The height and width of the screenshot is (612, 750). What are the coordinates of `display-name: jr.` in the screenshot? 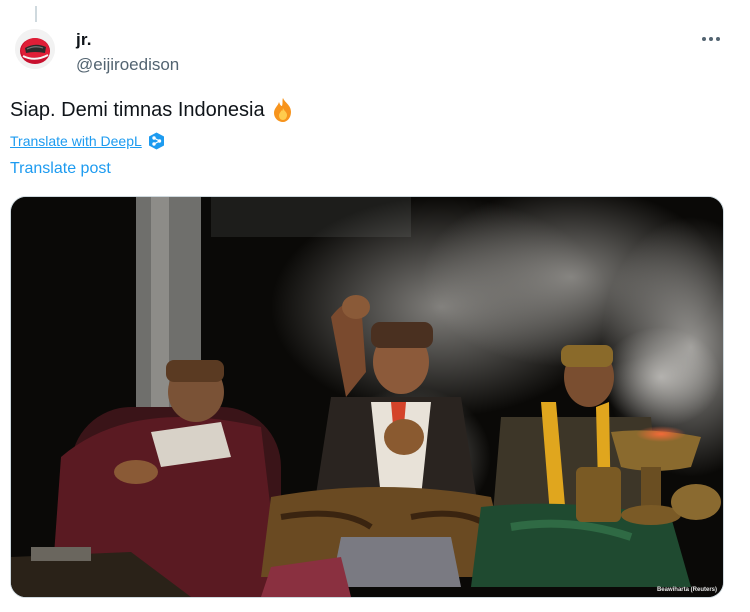 It's located at (84, 40).